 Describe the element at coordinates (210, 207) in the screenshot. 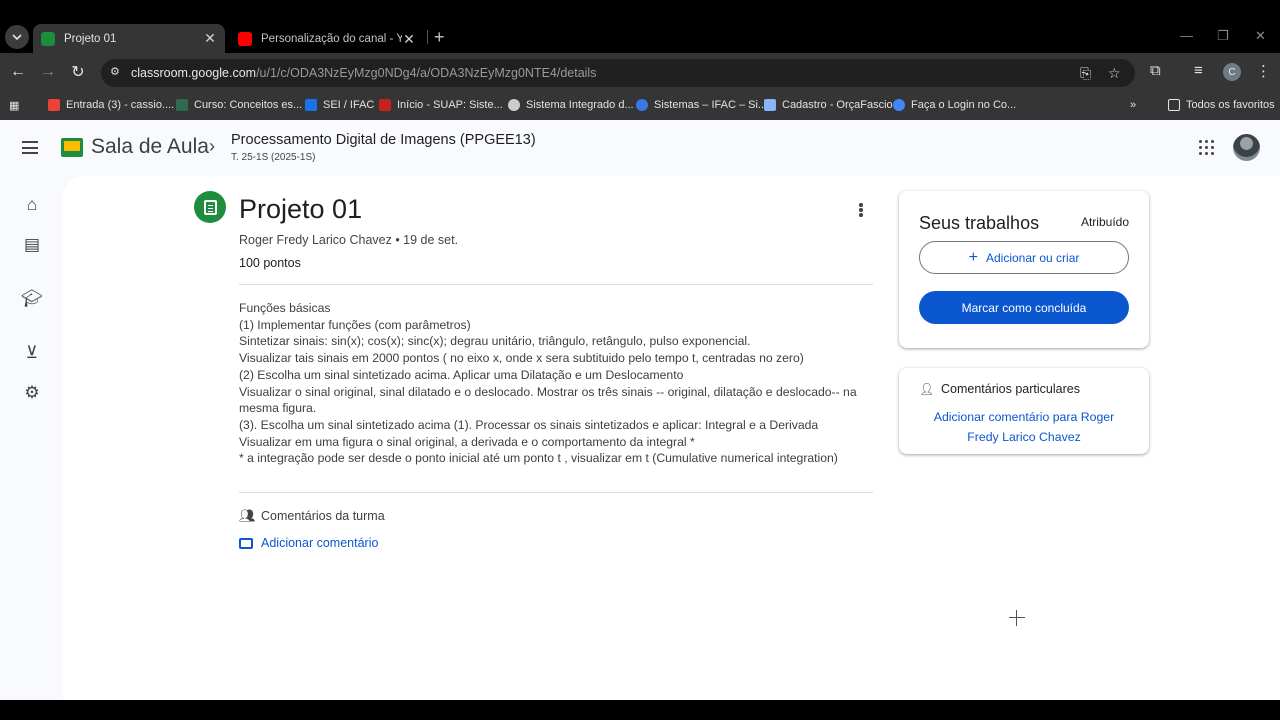

I see `assignment-icon` at that location.